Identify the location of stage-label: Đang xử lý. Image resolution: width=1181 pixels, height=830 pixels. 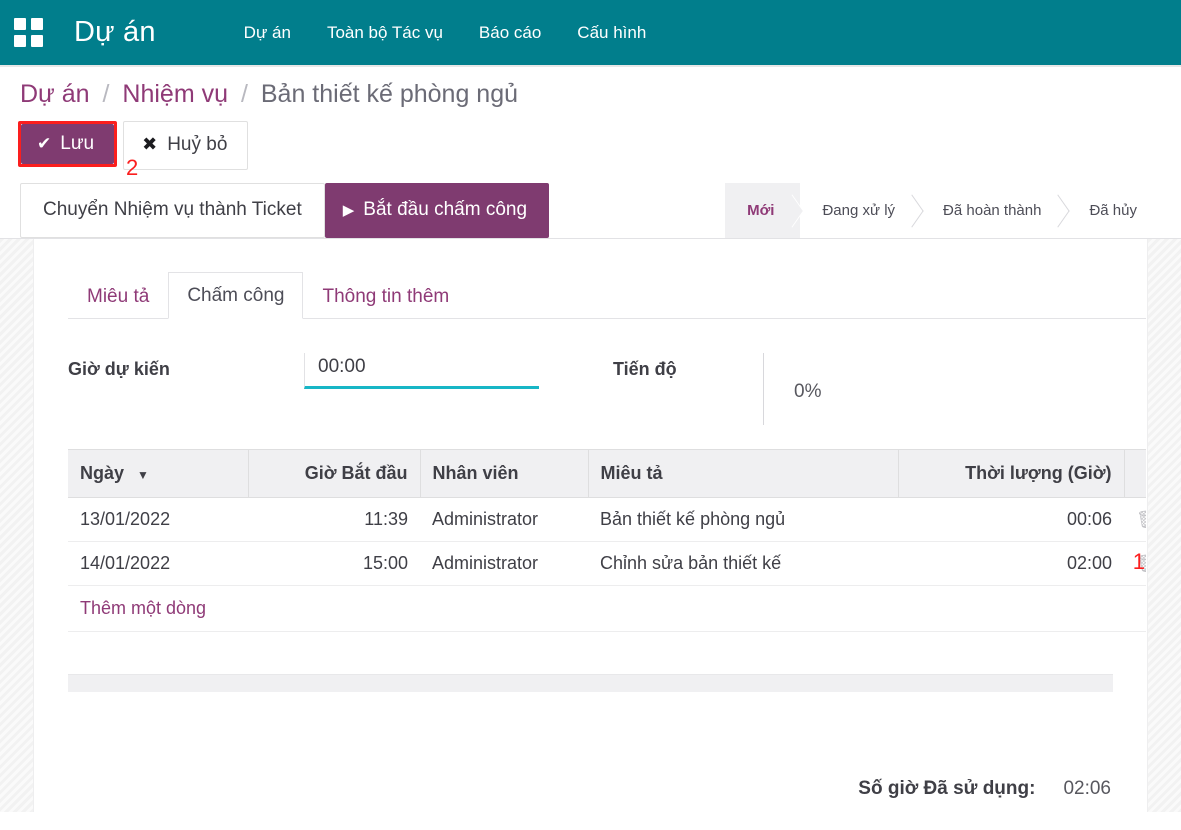
(859, 210).